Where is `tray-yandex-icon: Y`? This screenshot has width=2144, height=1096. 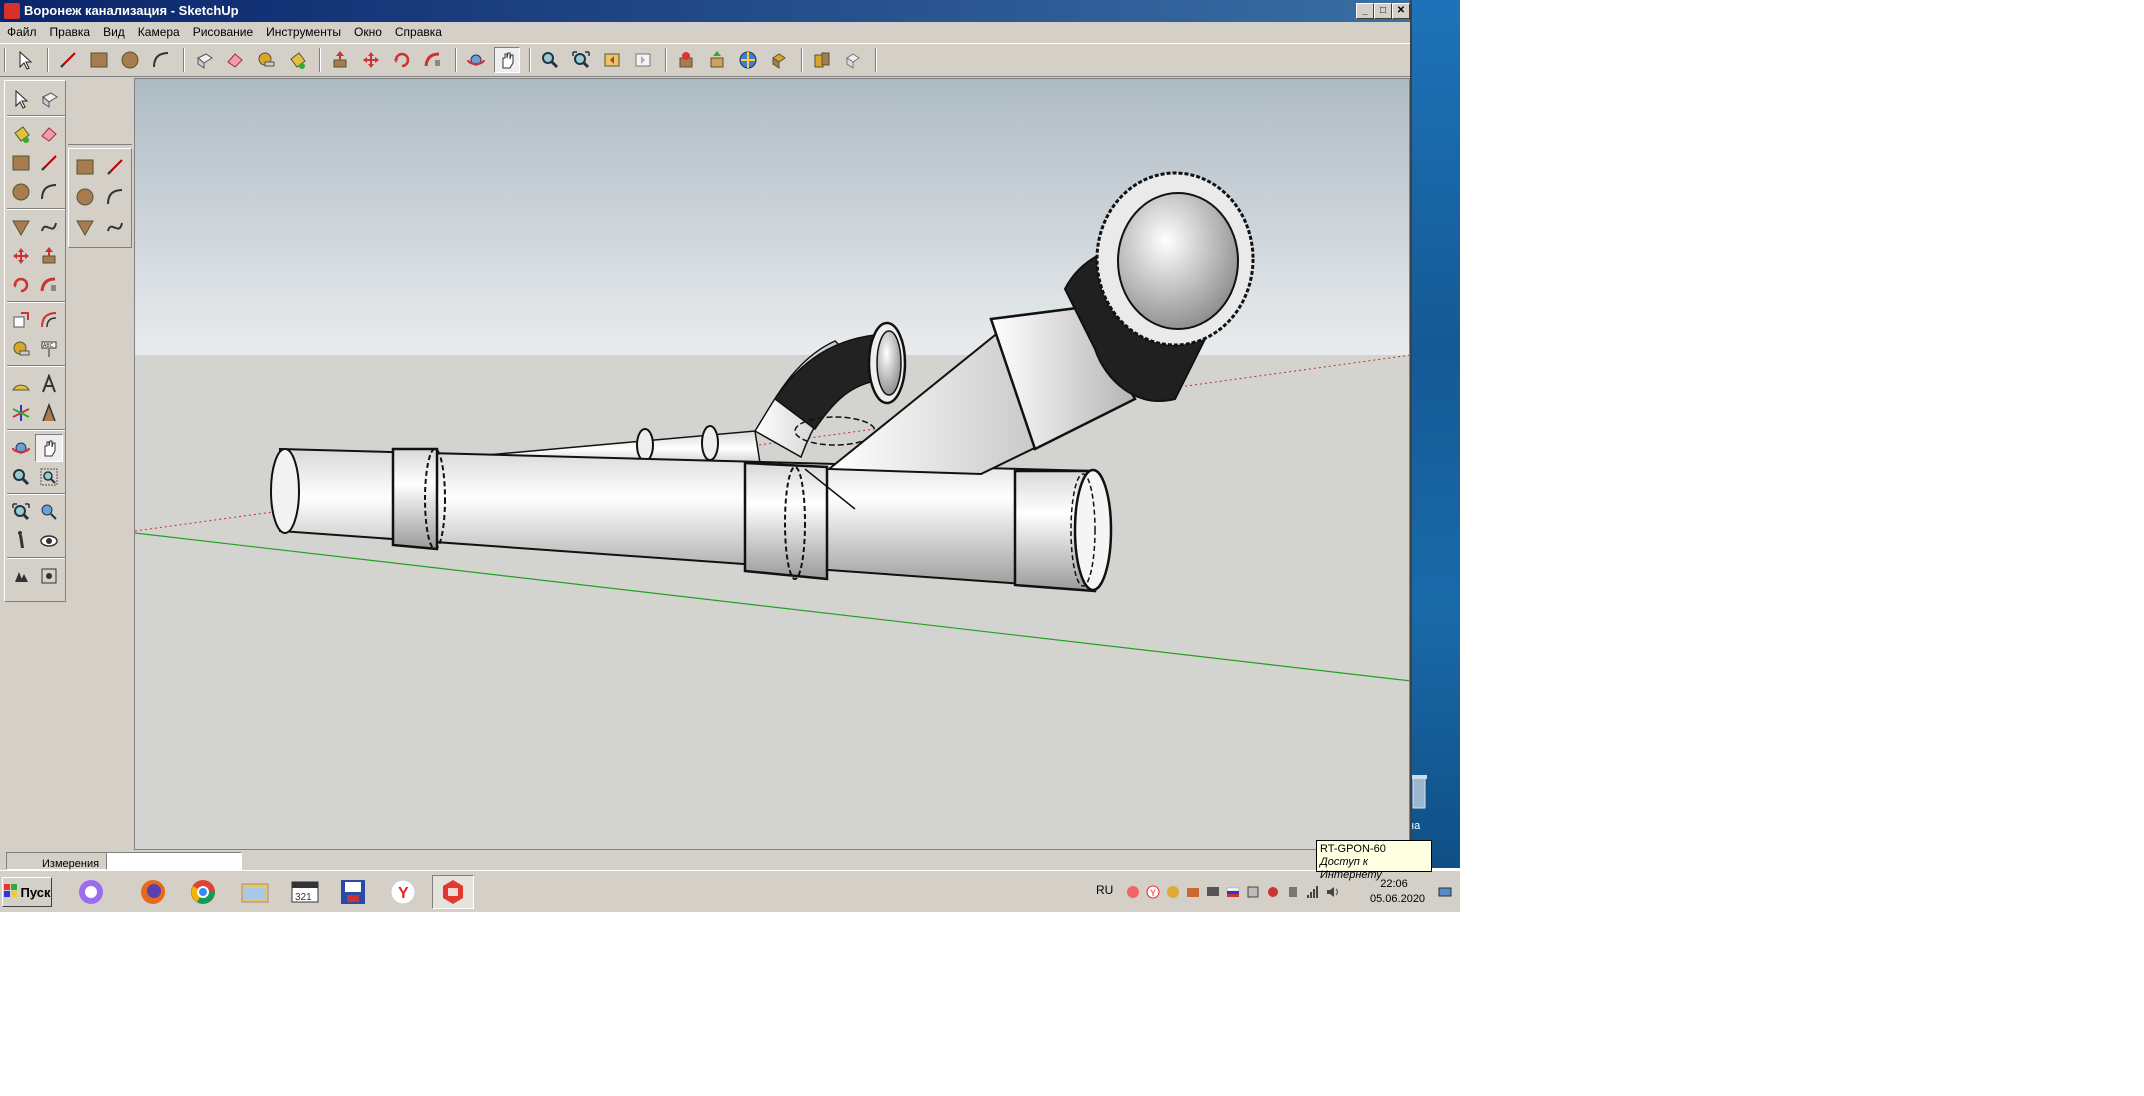
tray-yandex-icon: Y is located at coordinates (1153, 892).